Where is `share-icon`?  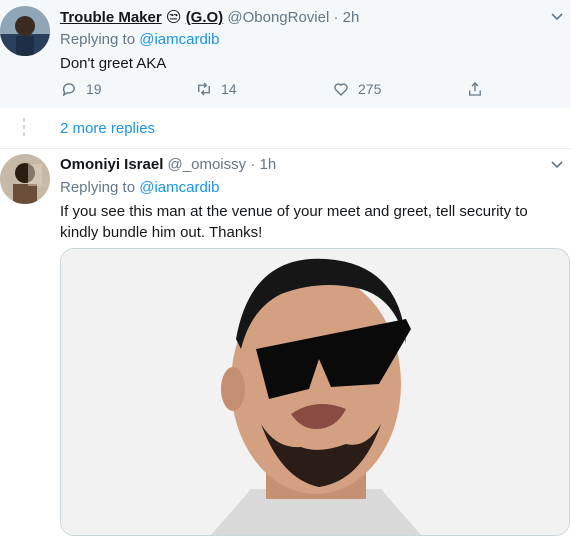
share-icon is located at coordinates (475, 89).